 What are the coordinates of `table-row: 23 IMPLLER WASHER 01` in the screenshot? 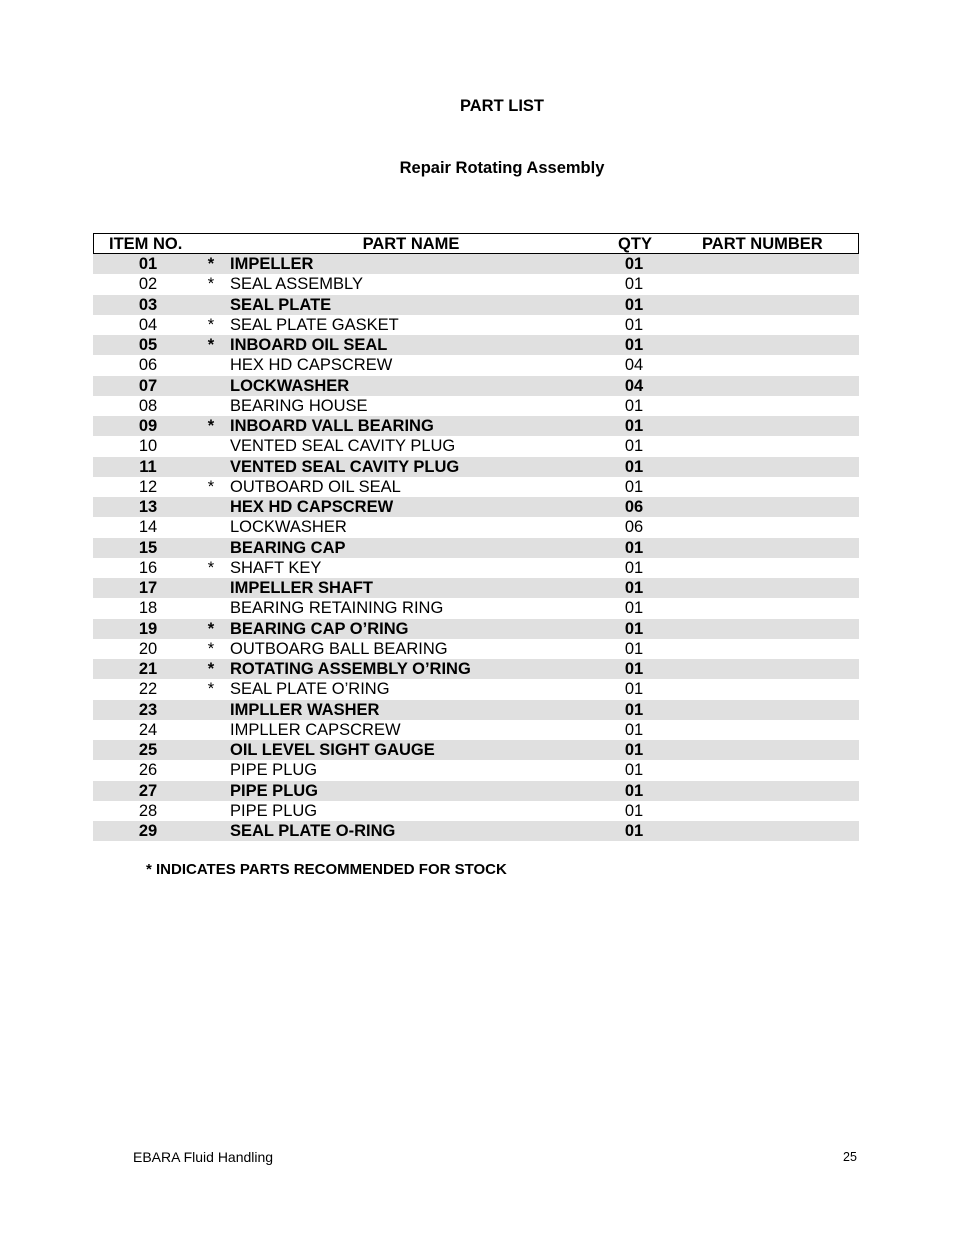 It's located at (476, 709).